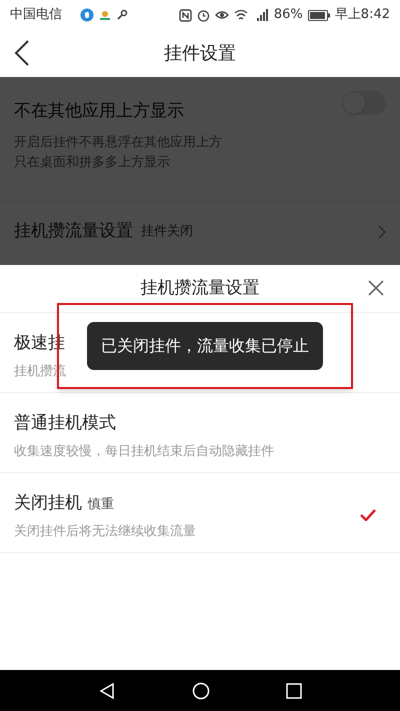 This screenshot has width=400, height=711. I want to click on home-nav-button, so click(201, 691).